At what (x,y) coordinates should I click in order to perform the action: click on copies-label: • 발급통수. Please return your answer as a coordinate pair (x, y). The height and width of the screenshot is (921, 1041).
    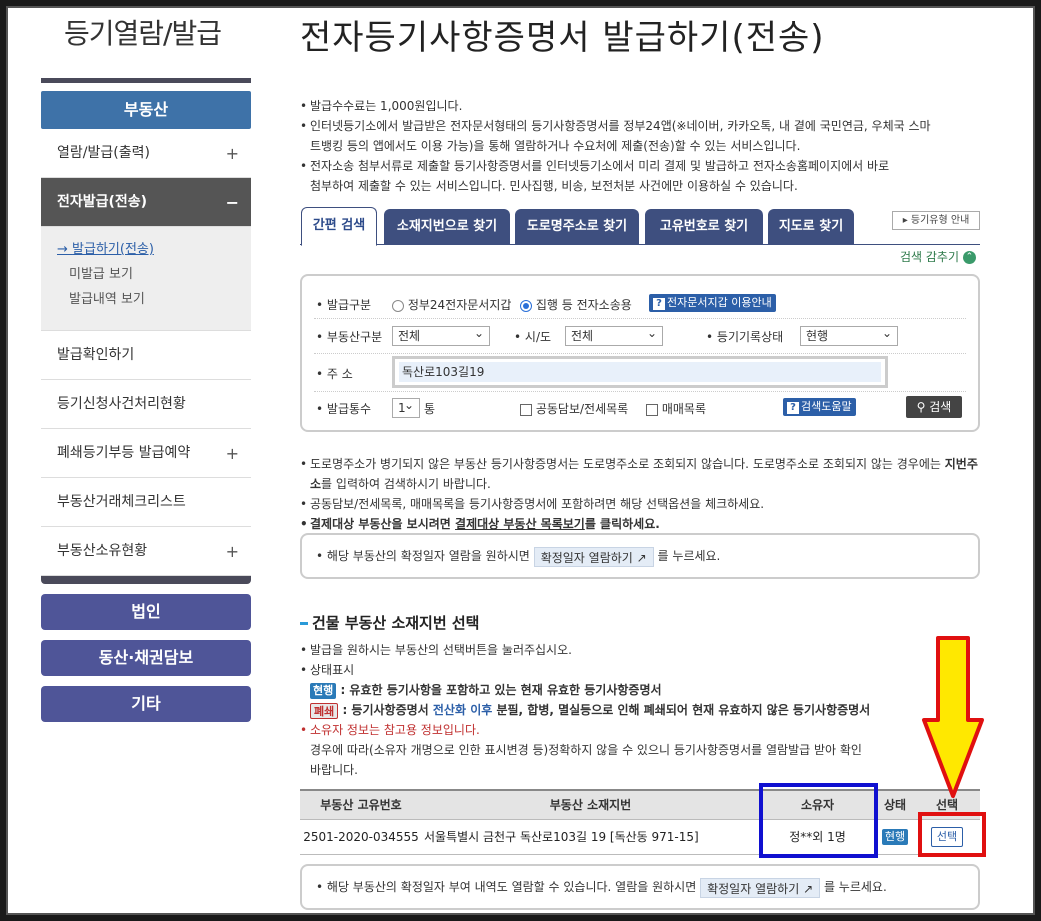
    Looking at the image, I should click on (344, 409).